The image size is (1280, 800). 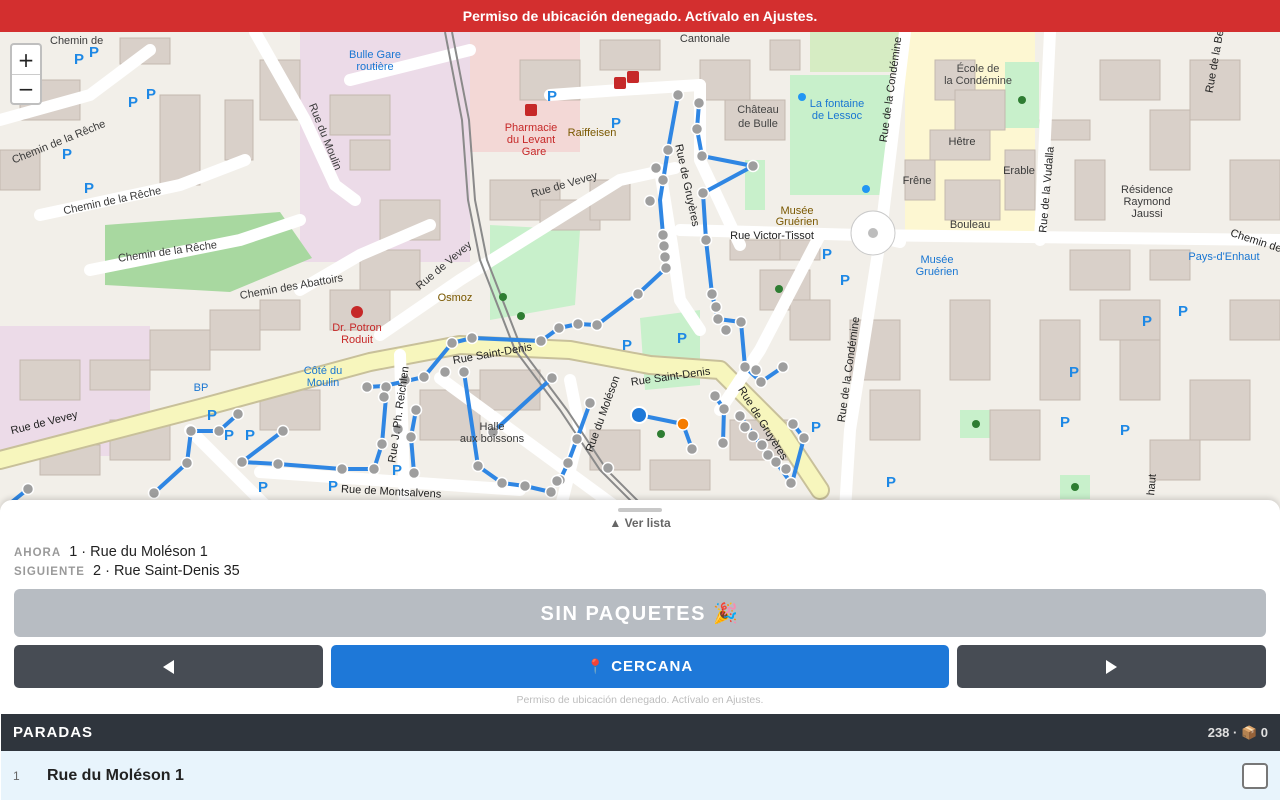 I want to click on ver-lista-toggle: ▲ Ver lista, so click(x=640, y=523).